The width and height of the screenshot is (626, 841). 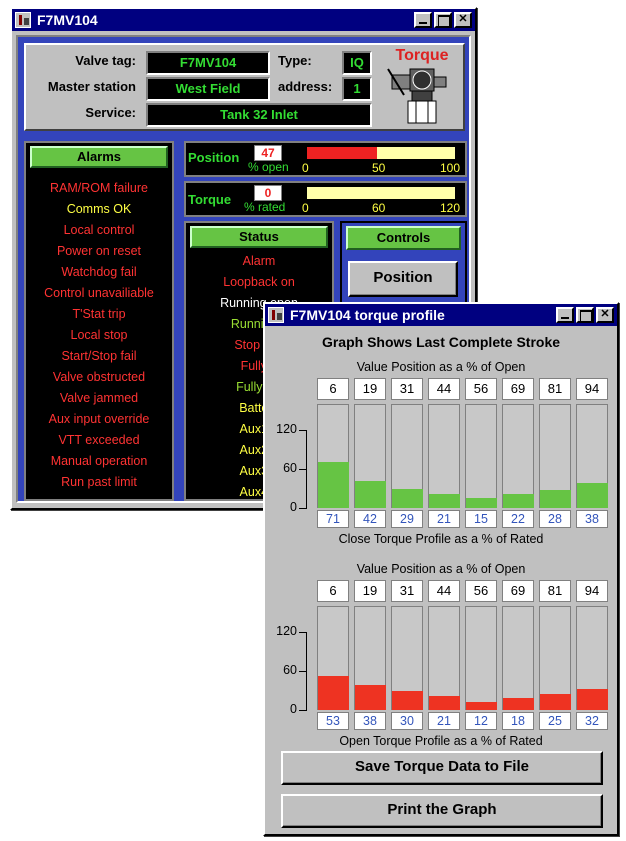 What do you see at coordinates (422, 88) in the screenshot?
I see `rotork-logo: Torque` at bounding box center [422, 88].